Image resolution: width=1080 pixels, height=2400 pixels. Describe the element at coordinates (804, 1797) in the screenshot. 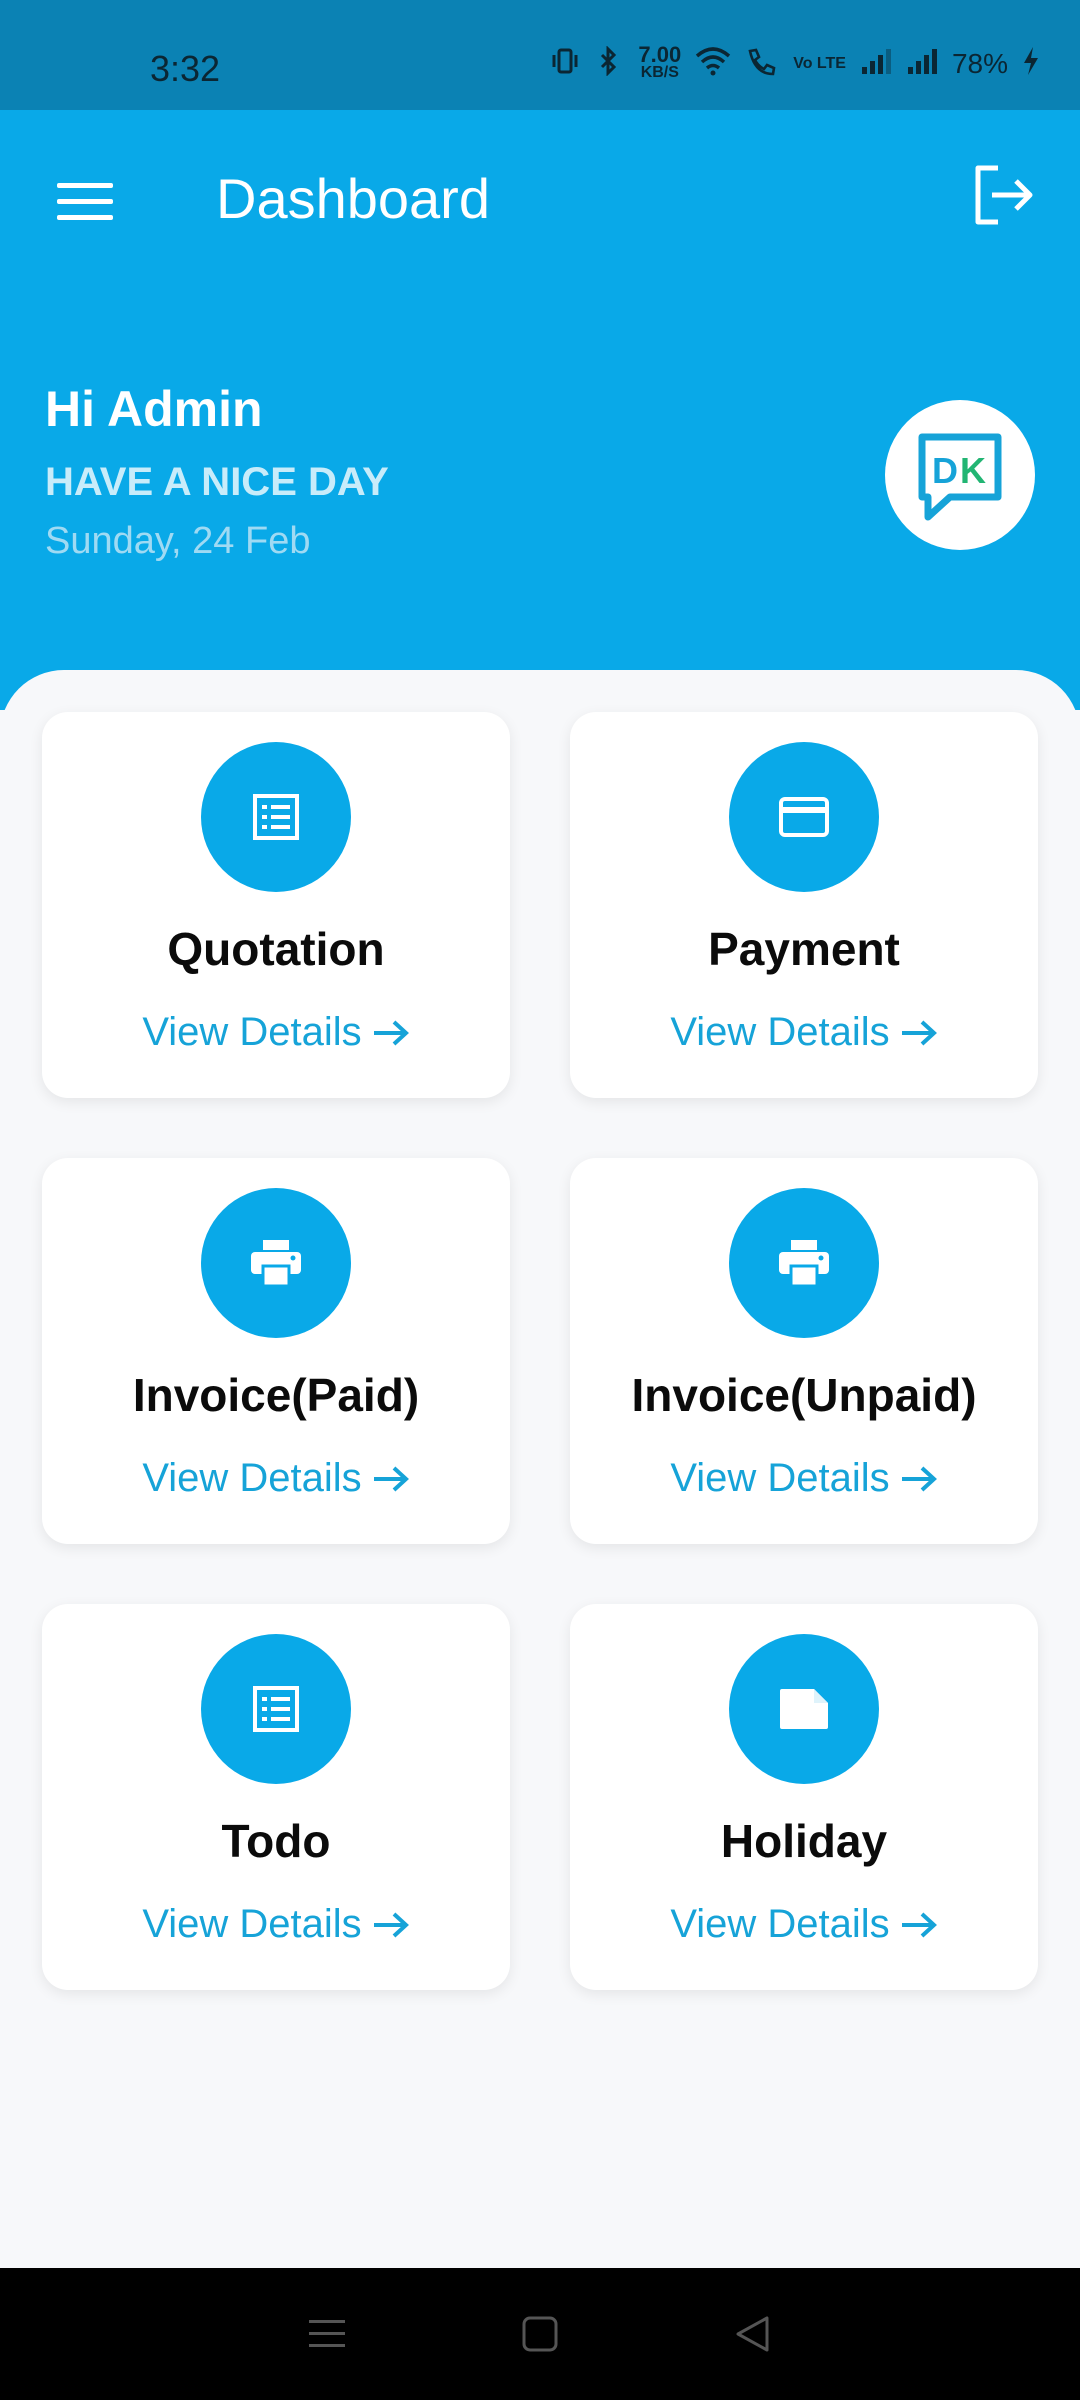

I see `card-holiday: Holiday View Details` at that location.